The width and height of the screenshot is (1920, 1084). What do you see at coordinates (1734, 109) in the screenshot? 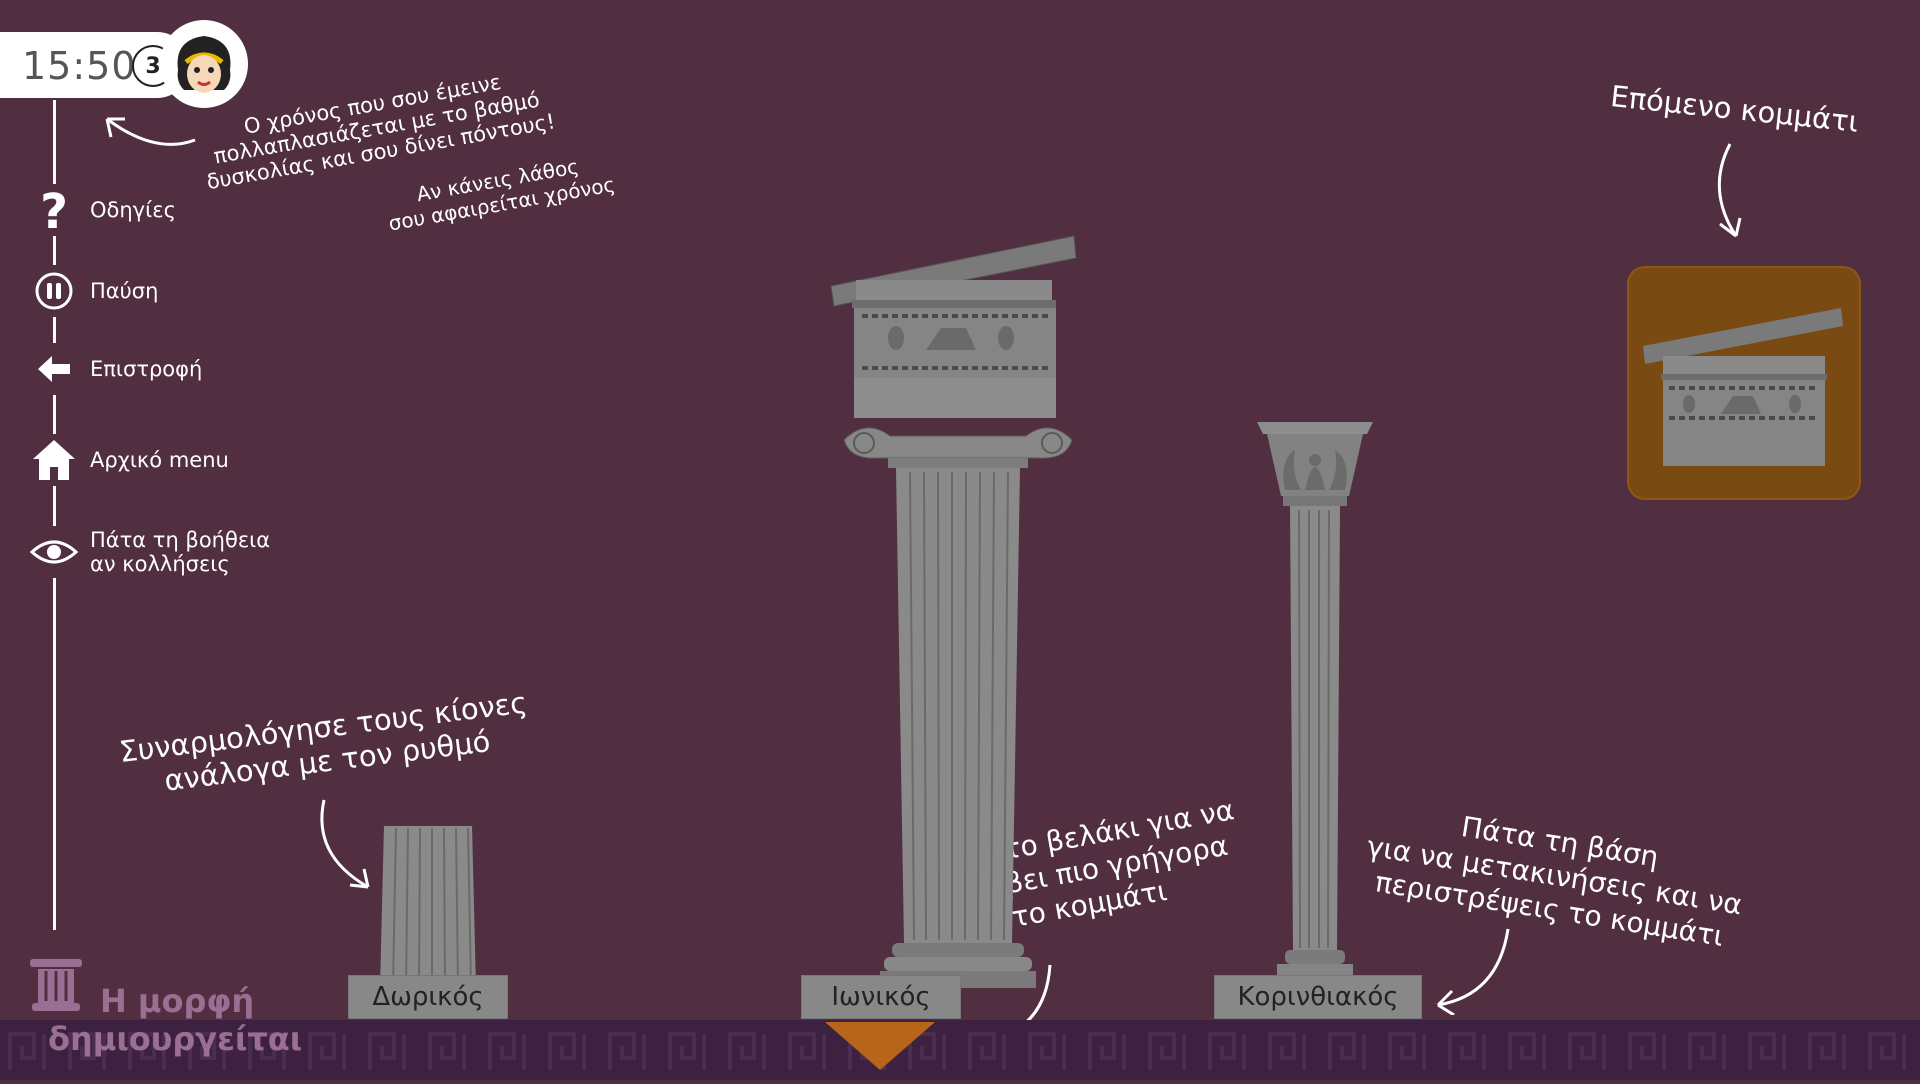
I see `next-piece-note: Επόμενο κομμάτι` at bounding box center [1734, 109].